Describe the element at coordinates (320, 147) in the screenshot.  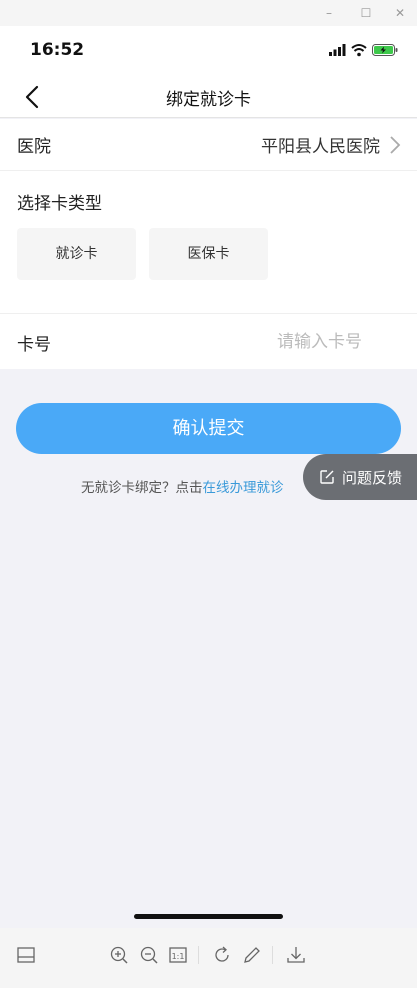
I see `hospital-value: 平阳县人民医院` at that location.